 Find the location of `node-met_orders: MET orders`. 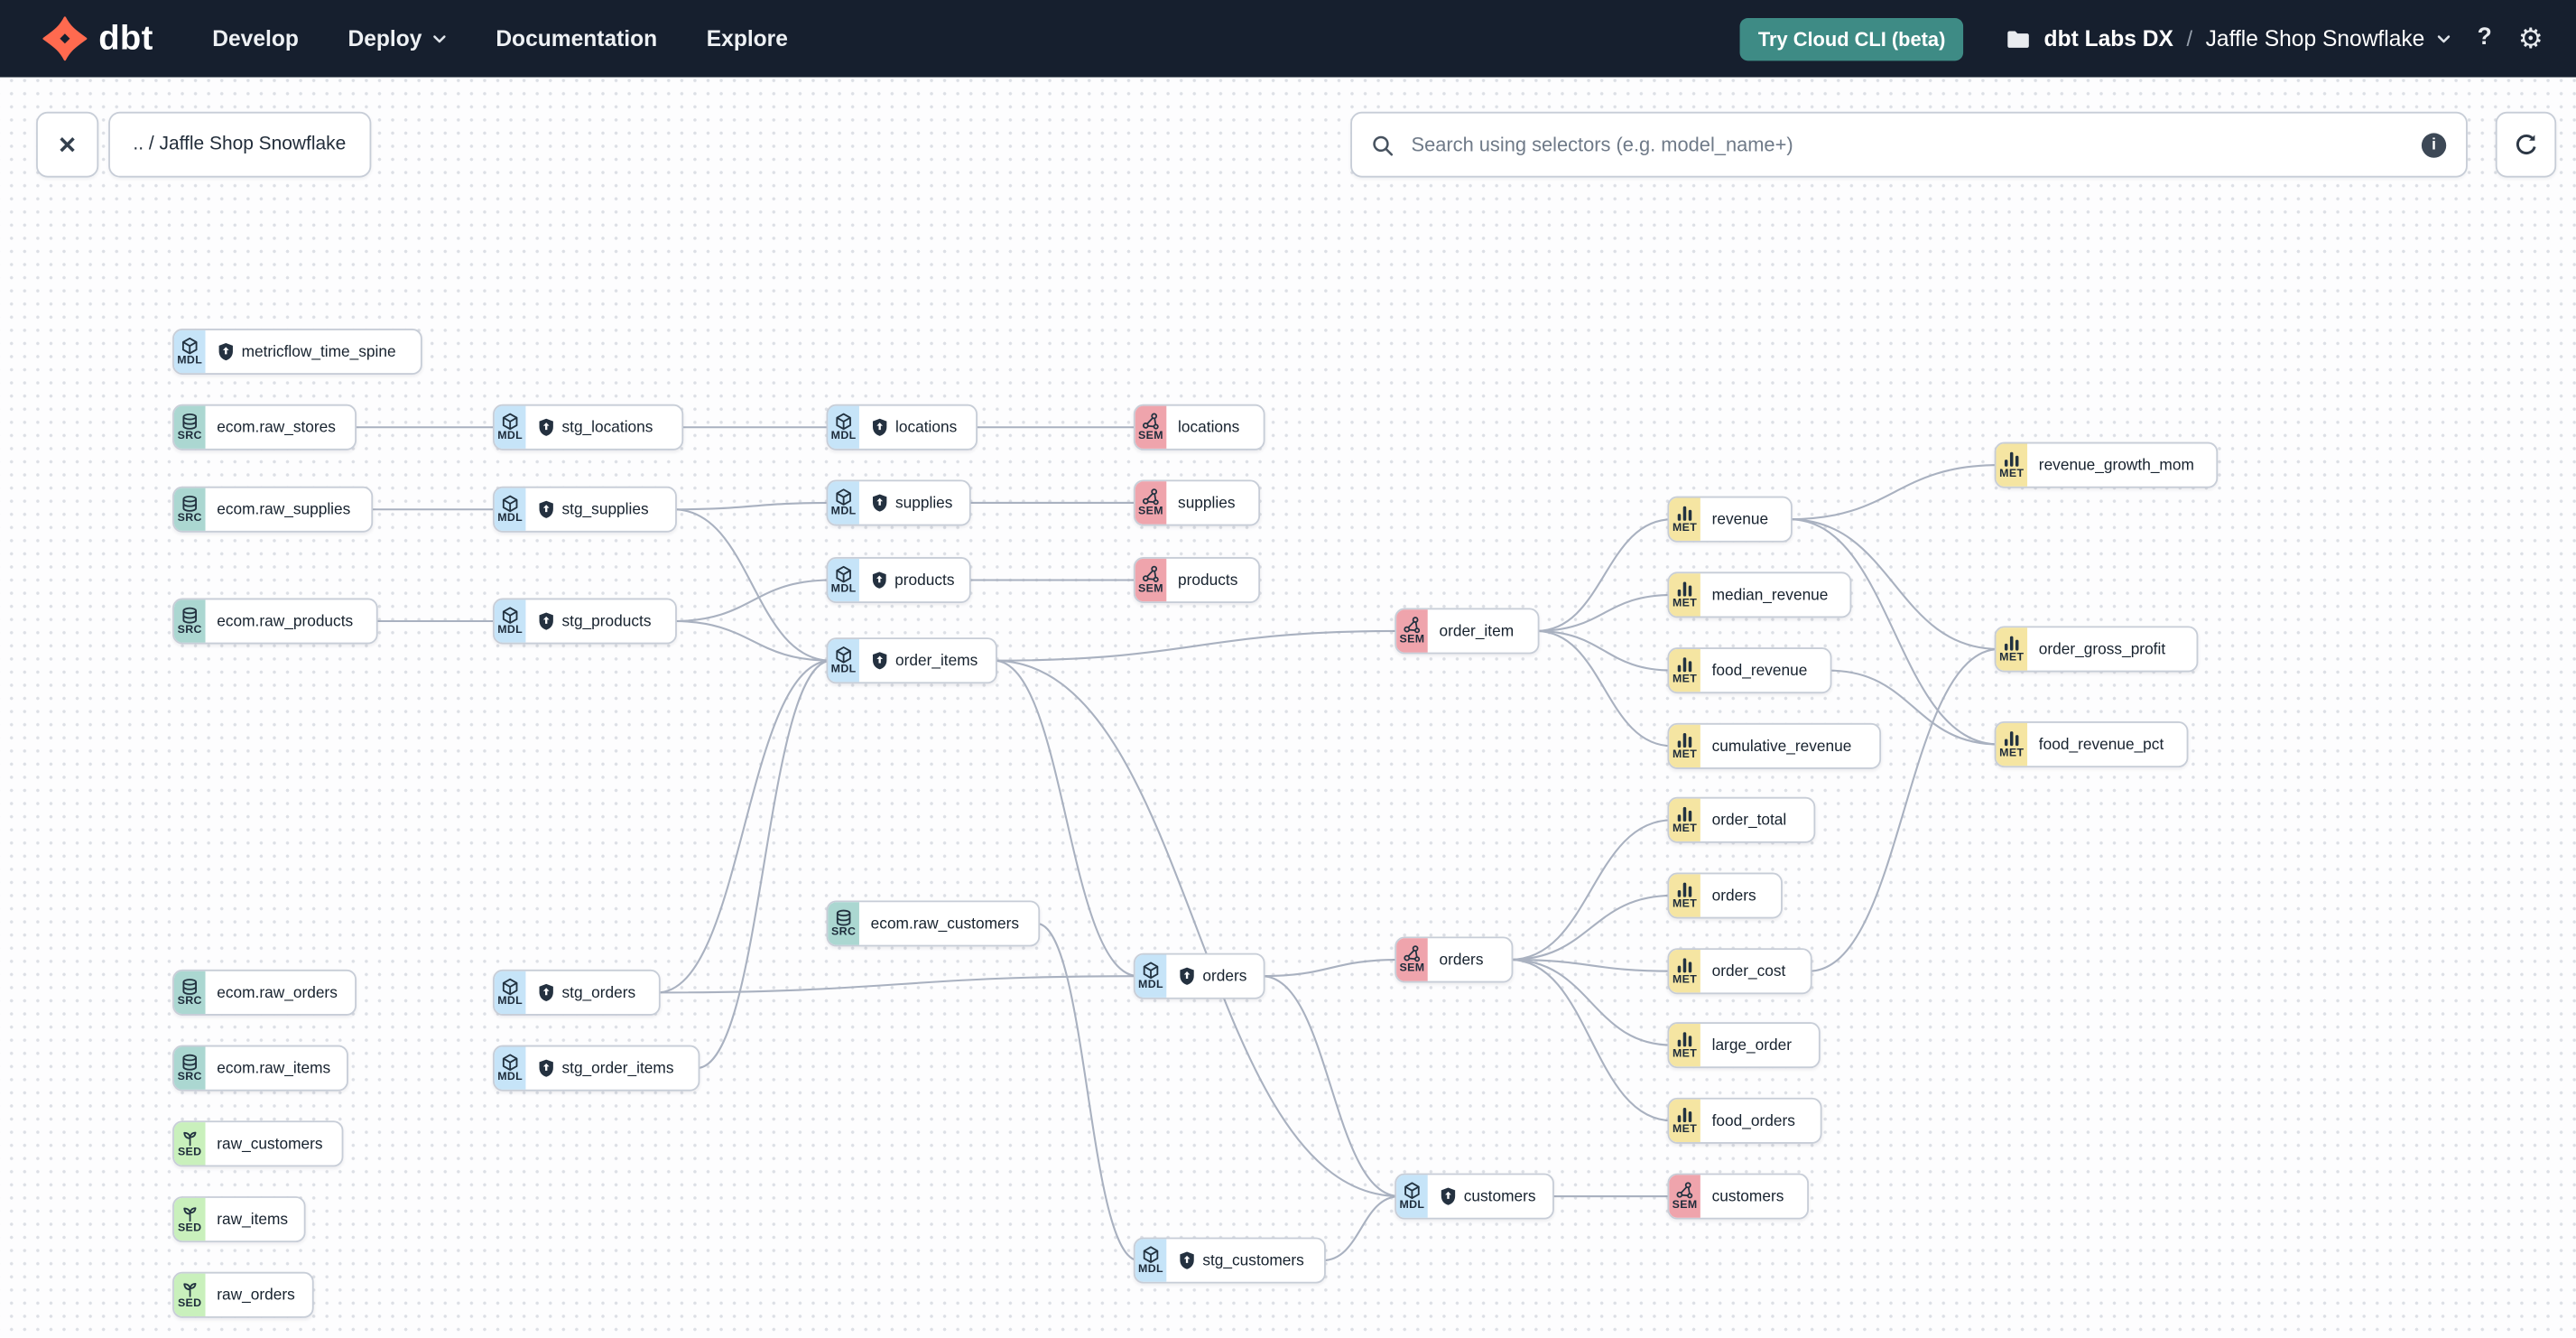

node-met_orders: MET orders is located at coordinates (1725, 896).